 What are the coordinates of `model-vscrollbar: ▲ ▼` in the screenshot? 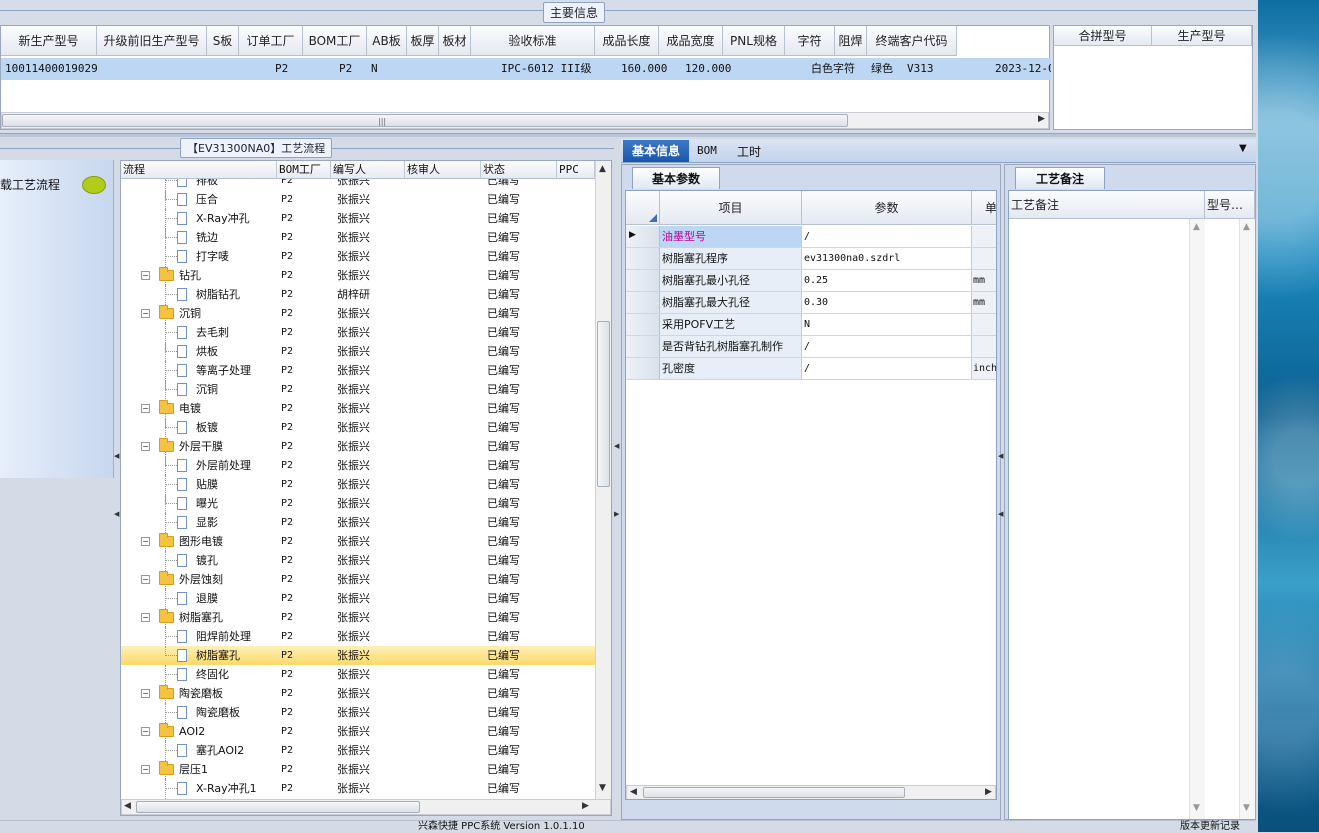 It's located at (1247, 519).